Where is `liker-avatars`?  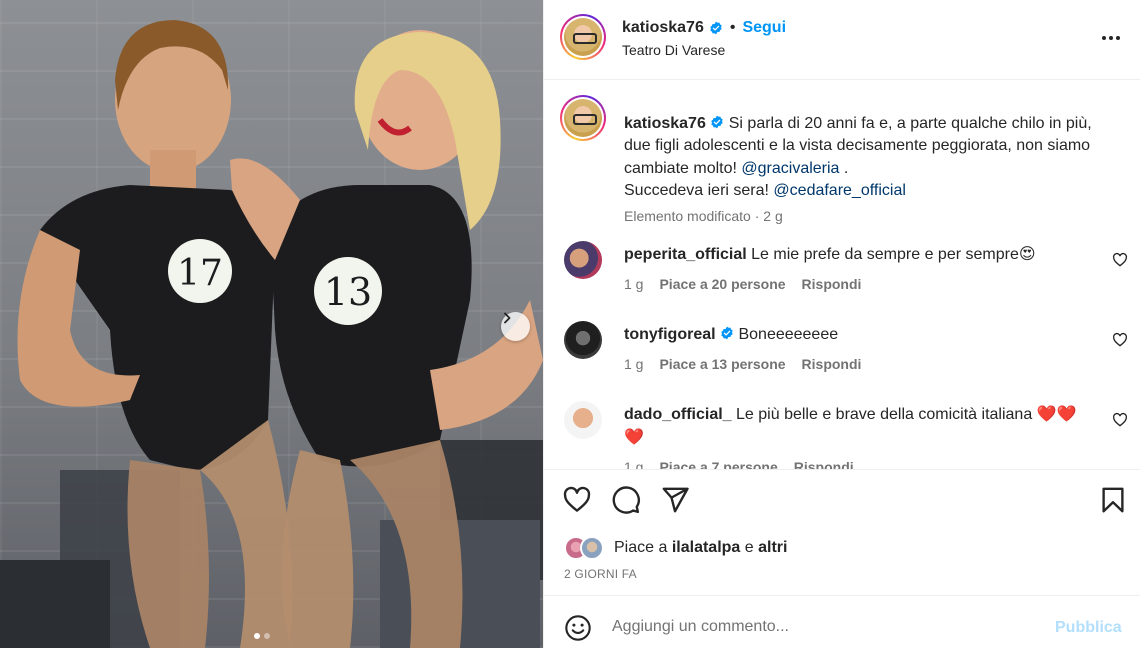 liker-avatars is located at coordinates (586, 548).